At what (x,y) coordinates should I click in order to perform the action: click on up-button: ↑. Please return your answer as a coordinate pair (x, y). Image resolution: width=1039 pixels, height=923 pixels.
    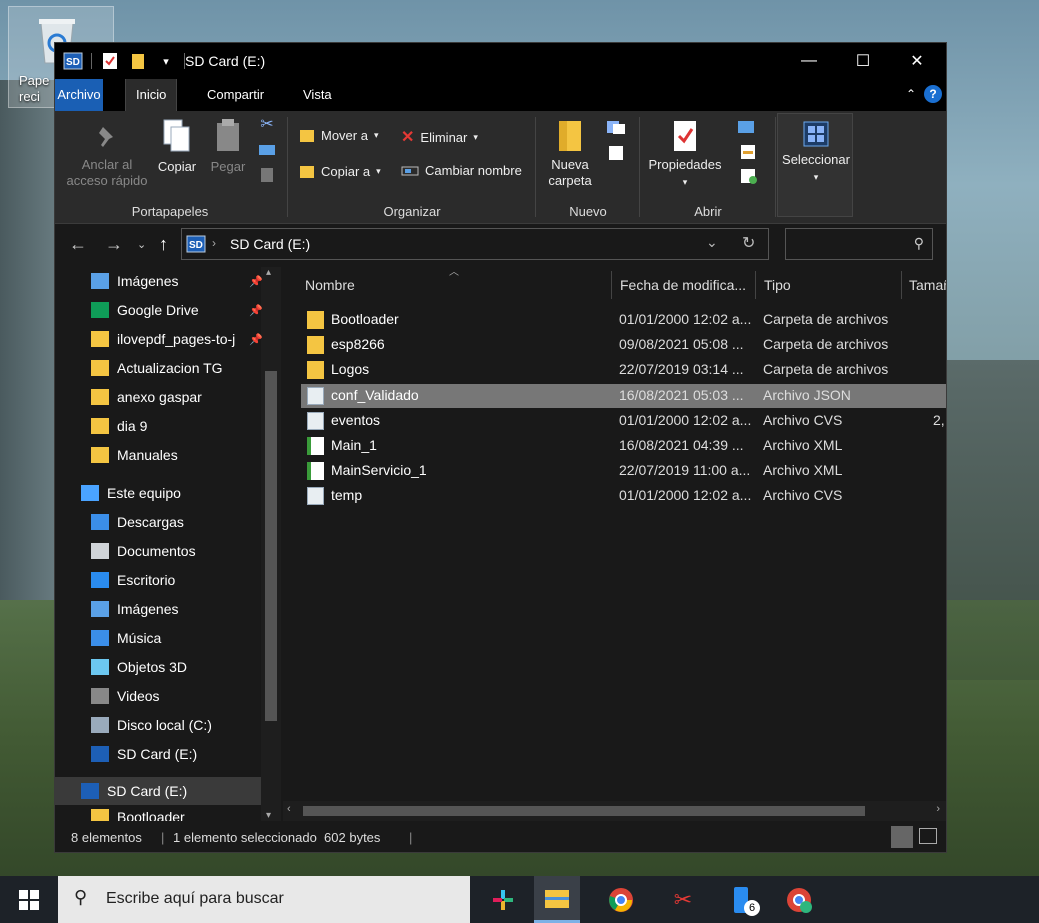
    Looking at the image, I should click on (163, 244).